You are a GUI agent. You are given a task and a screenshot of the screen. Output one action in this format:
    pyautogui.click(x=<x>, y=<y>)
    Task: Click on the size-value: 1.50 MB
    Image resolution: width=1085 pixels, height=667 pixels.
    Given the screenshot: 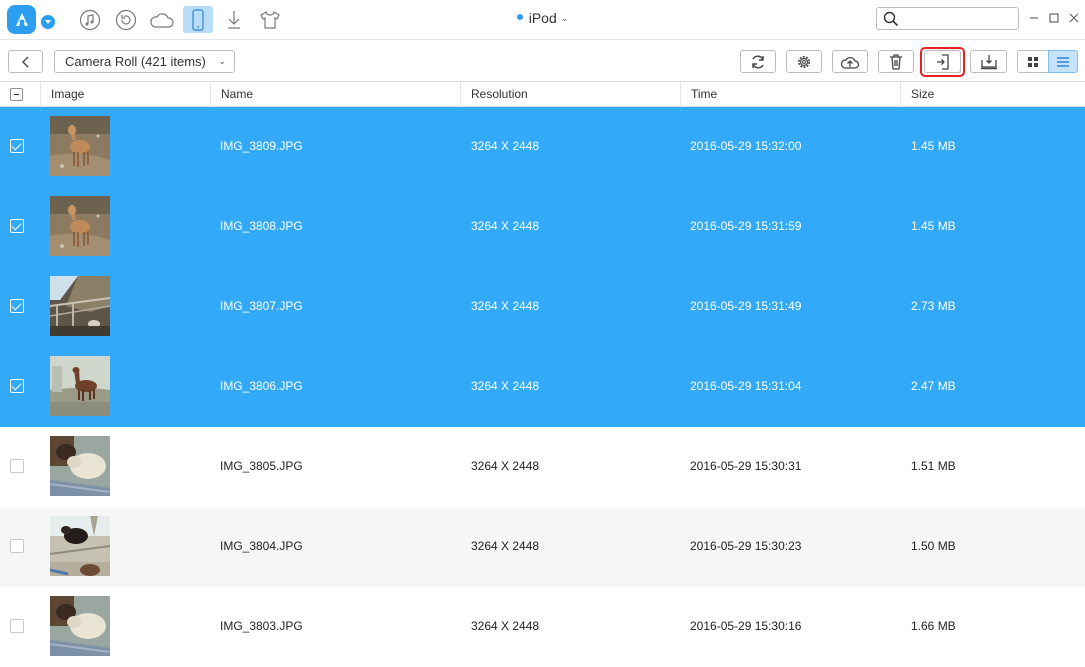 What is the action you would take?
    pyautogui.click(x=933, y=546)
    